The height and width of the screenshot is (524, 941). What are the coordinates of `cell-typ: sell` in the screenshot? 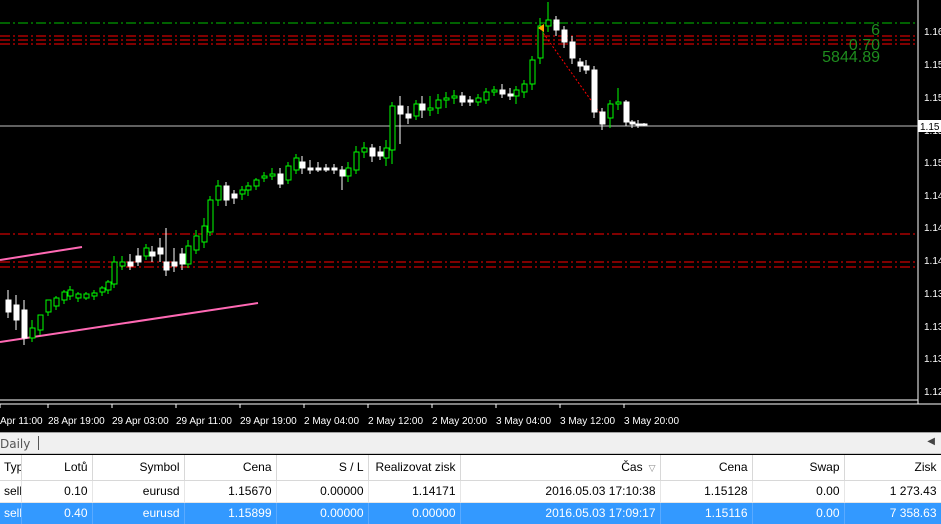 It's located at (11, 491).